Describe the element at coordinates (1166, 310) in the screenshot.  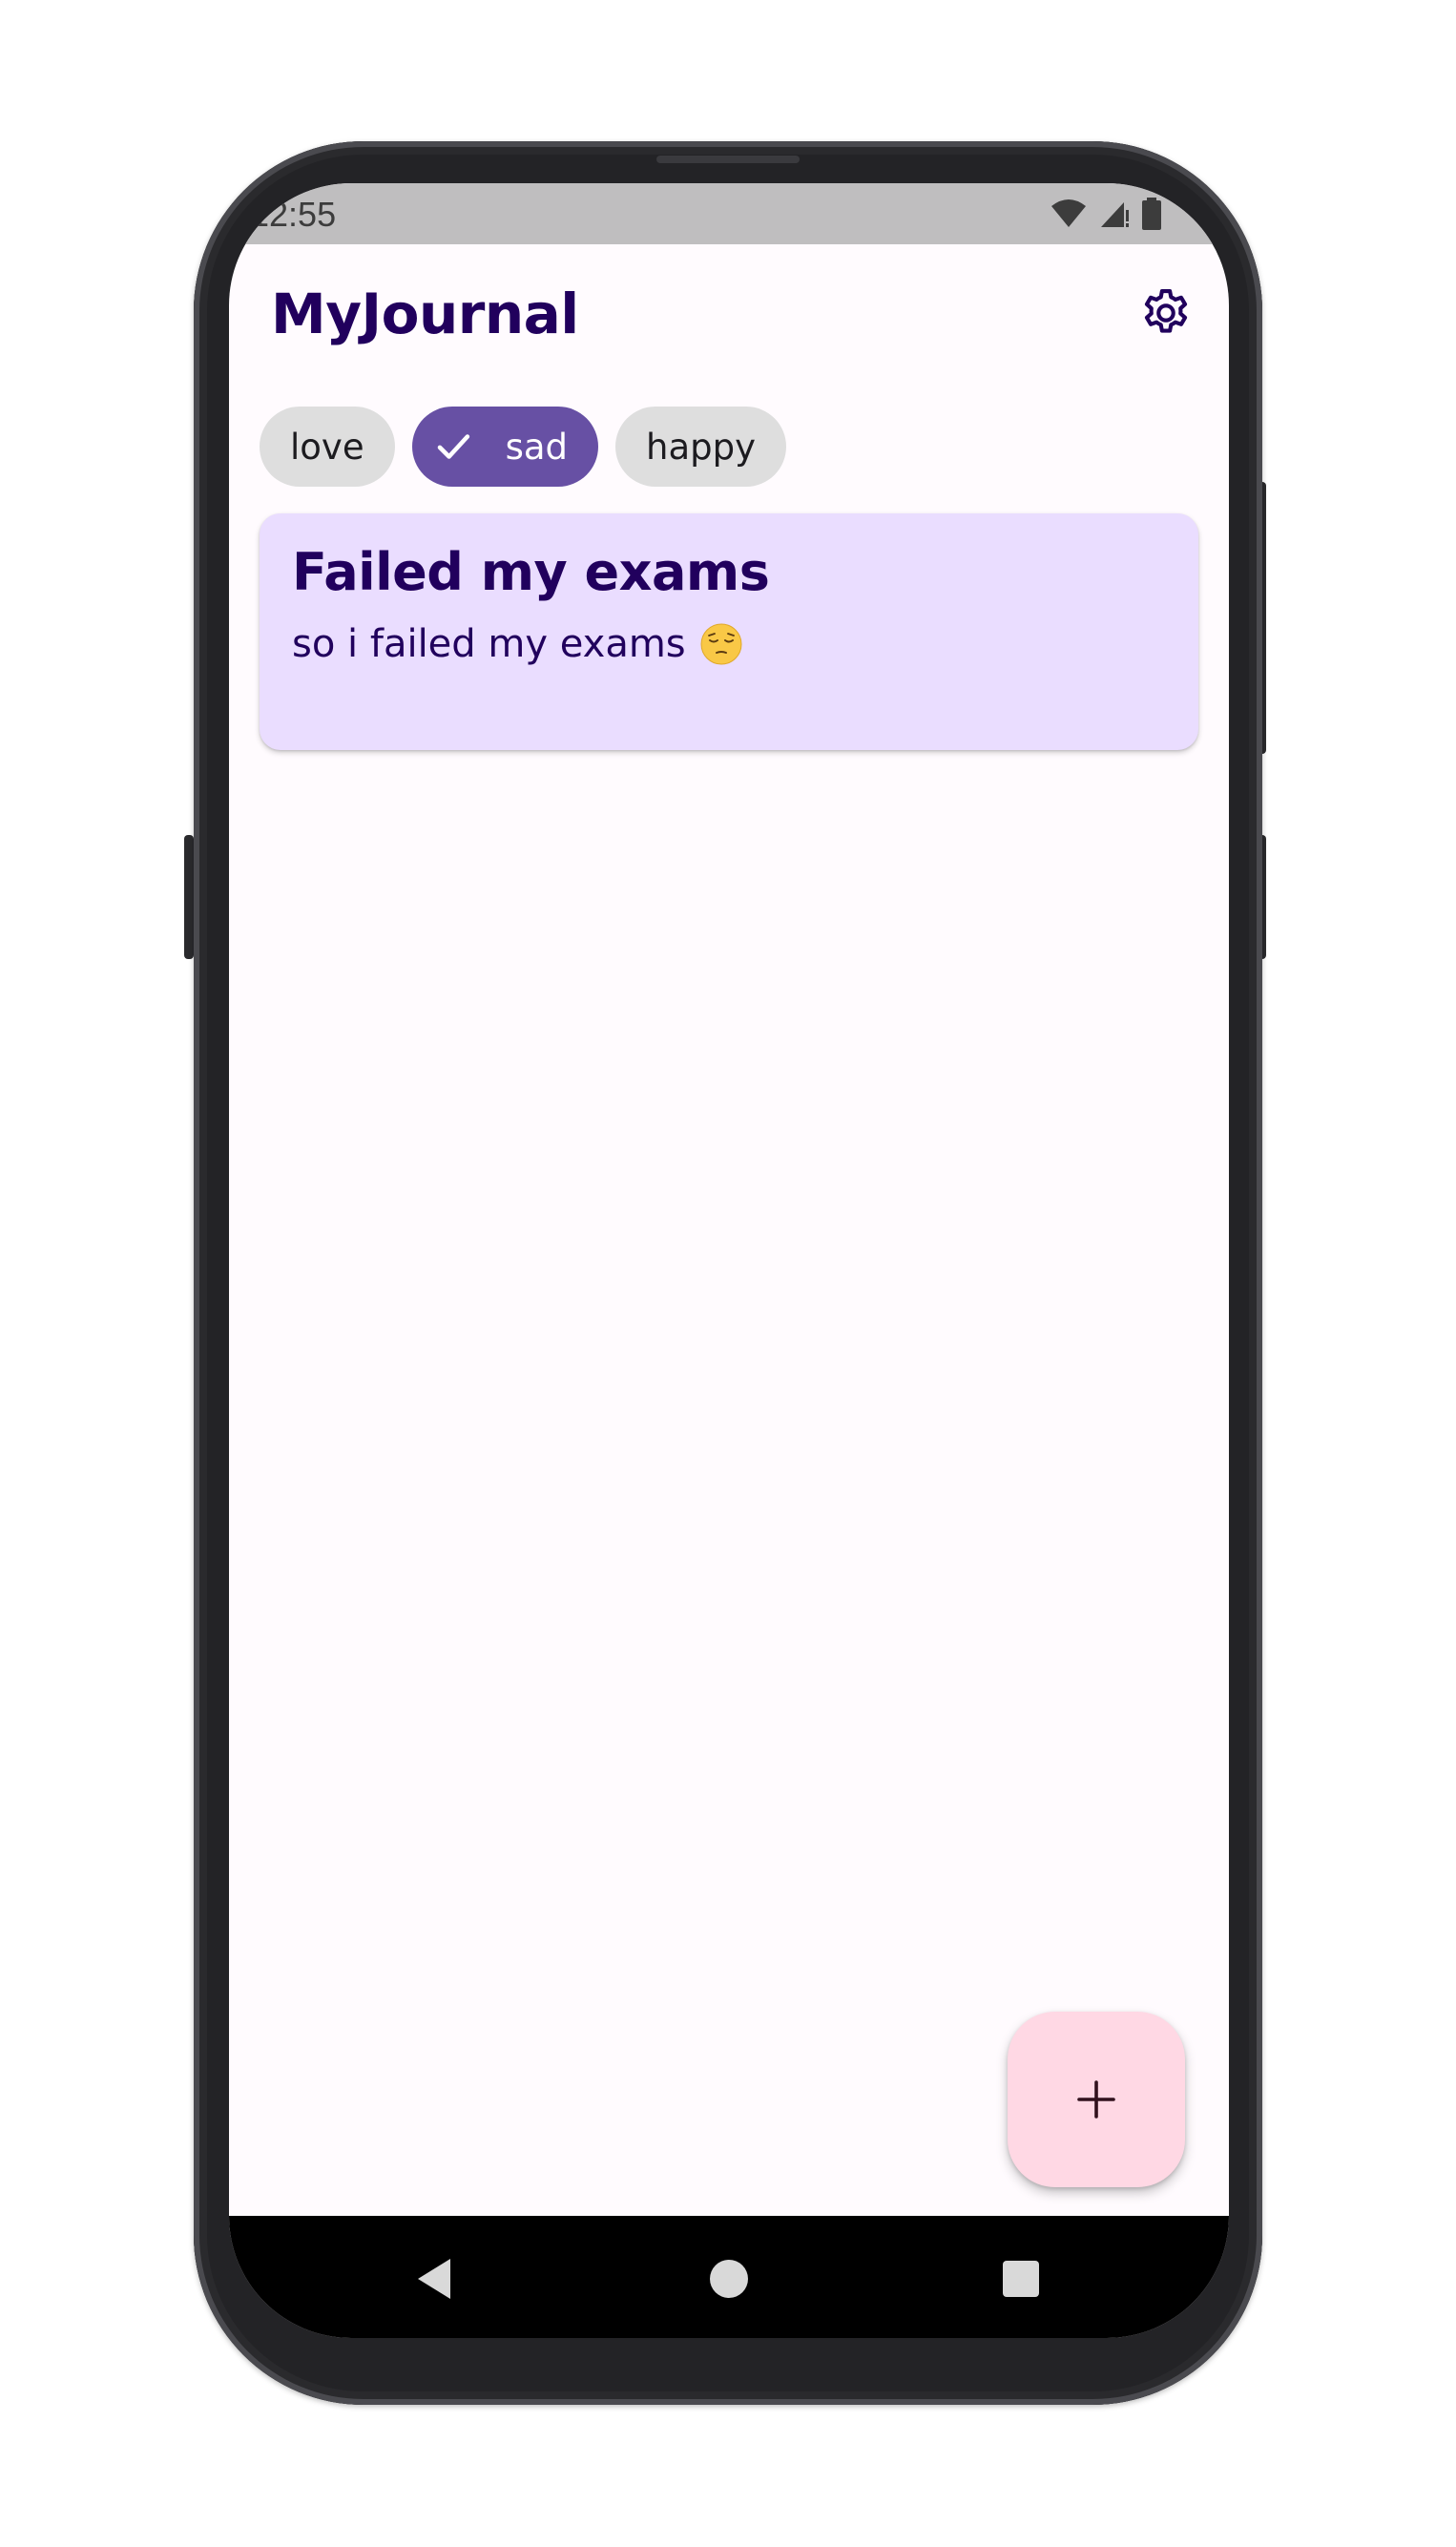
I see `gear-icon` at that location.